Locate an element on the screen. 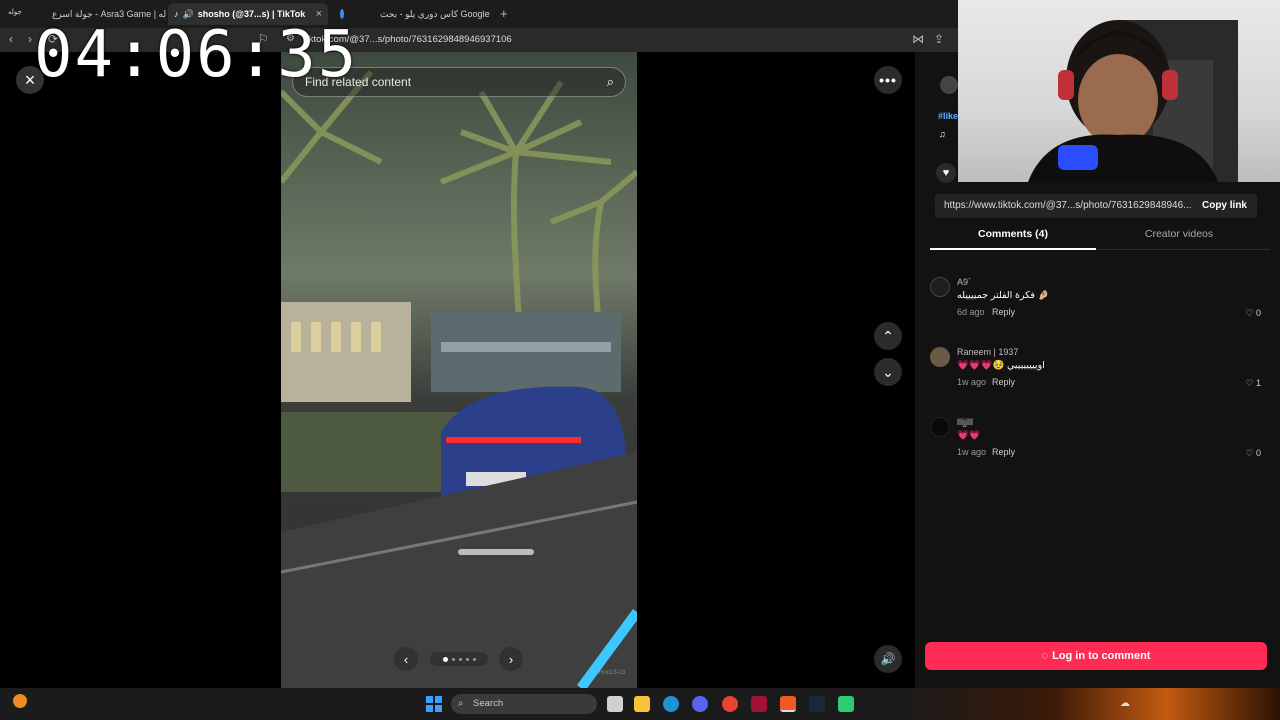 The width and height of the screenshot is (1280, 720). carousel-indicator is located at coordinates (459, 659).